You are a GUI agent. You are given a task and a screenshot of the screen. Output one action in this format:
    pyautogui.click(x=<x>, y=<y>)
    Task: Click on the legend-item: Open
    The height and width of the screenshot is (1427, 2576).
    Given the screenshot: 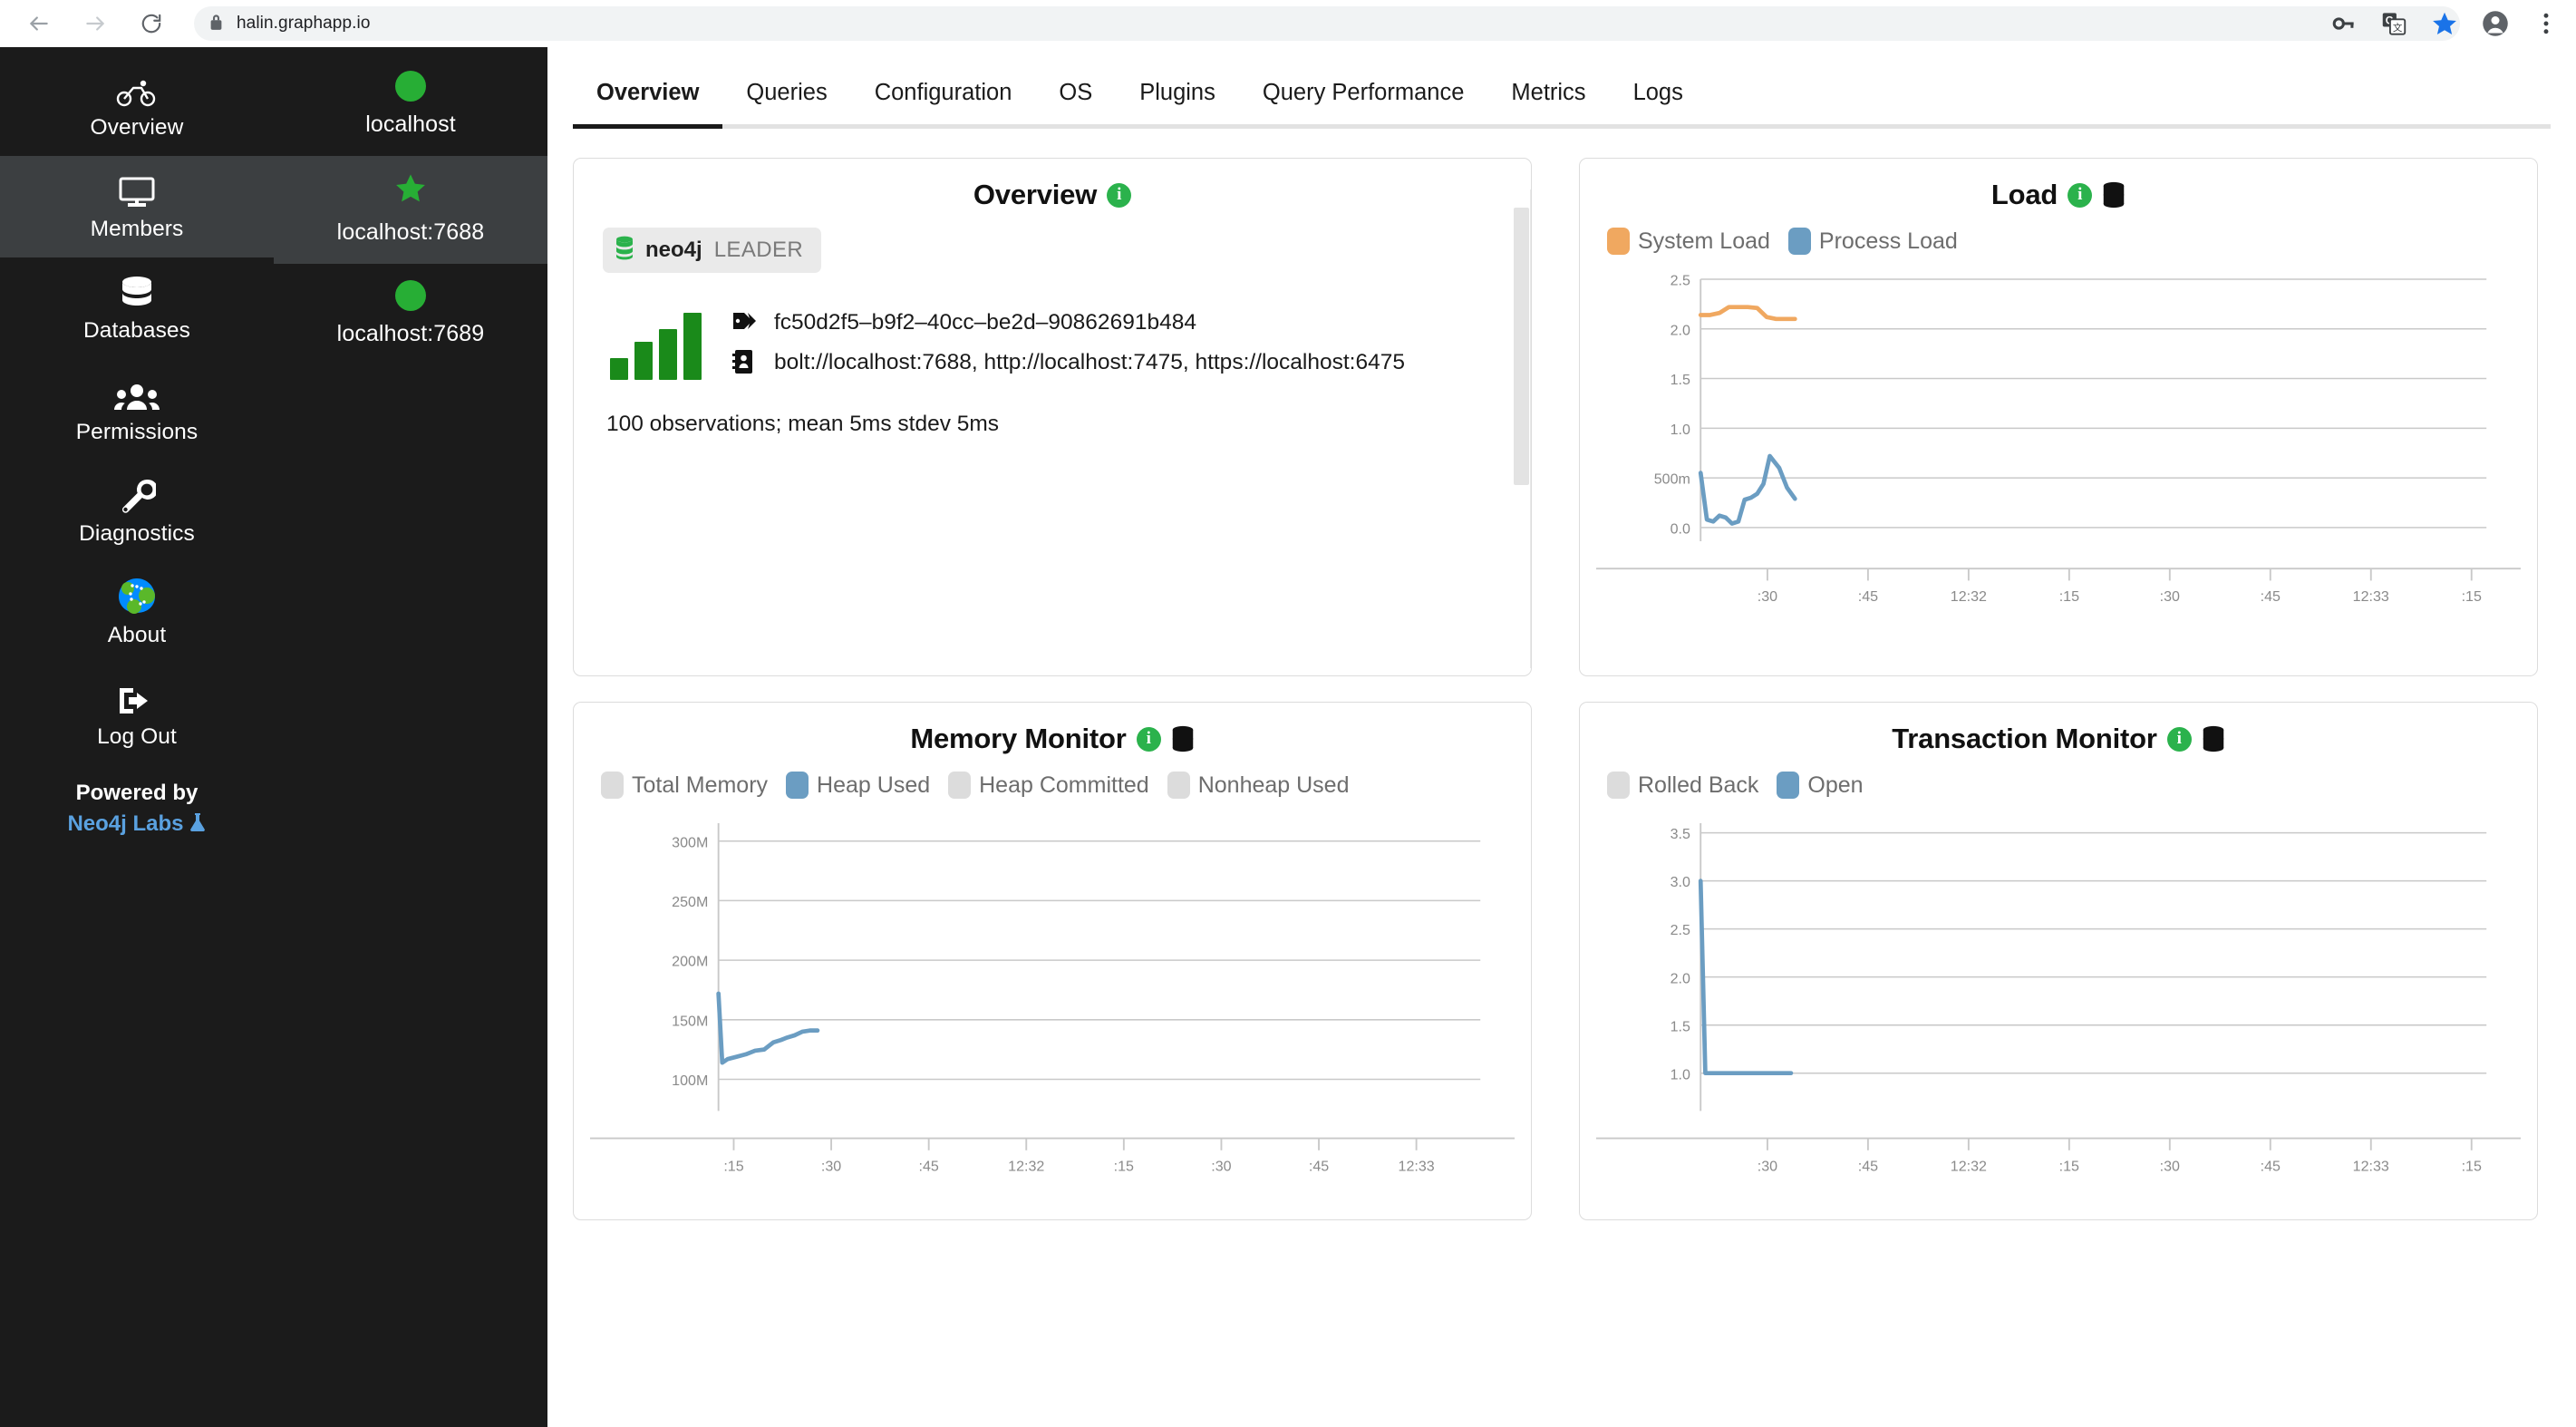 What is the action you would take?
    pyautogui.click(x=1820, y=786)
    